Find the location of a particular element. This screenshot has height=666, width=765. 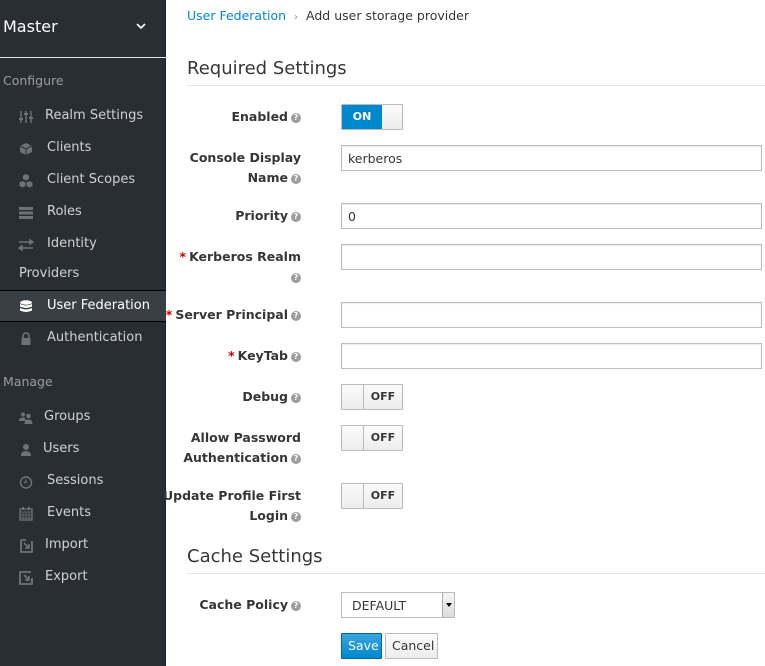

label-line-2: Name is located at coordinates (267, 177).